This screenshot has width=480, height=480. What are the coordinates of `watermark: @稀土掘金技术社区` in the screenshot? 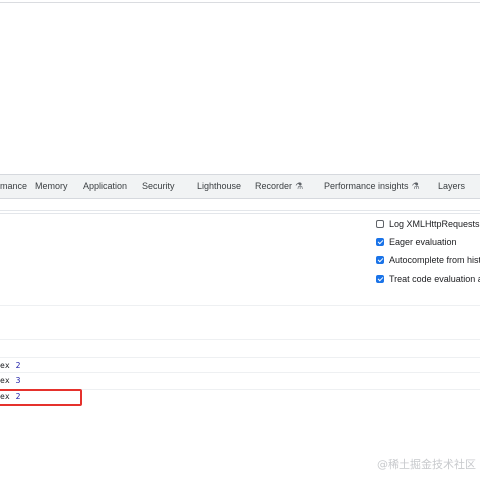 It's located at (426, 464).